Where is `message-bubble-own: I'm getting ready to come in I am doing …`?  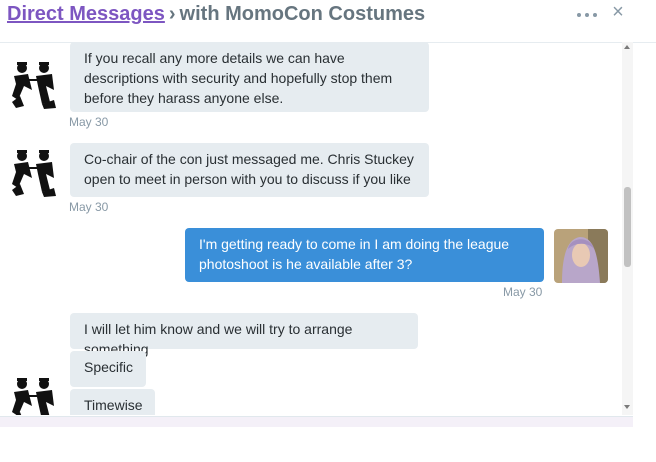
message-bubble-own: I'm getting ready to come in I am doing … is located at coordinates (364, 255).